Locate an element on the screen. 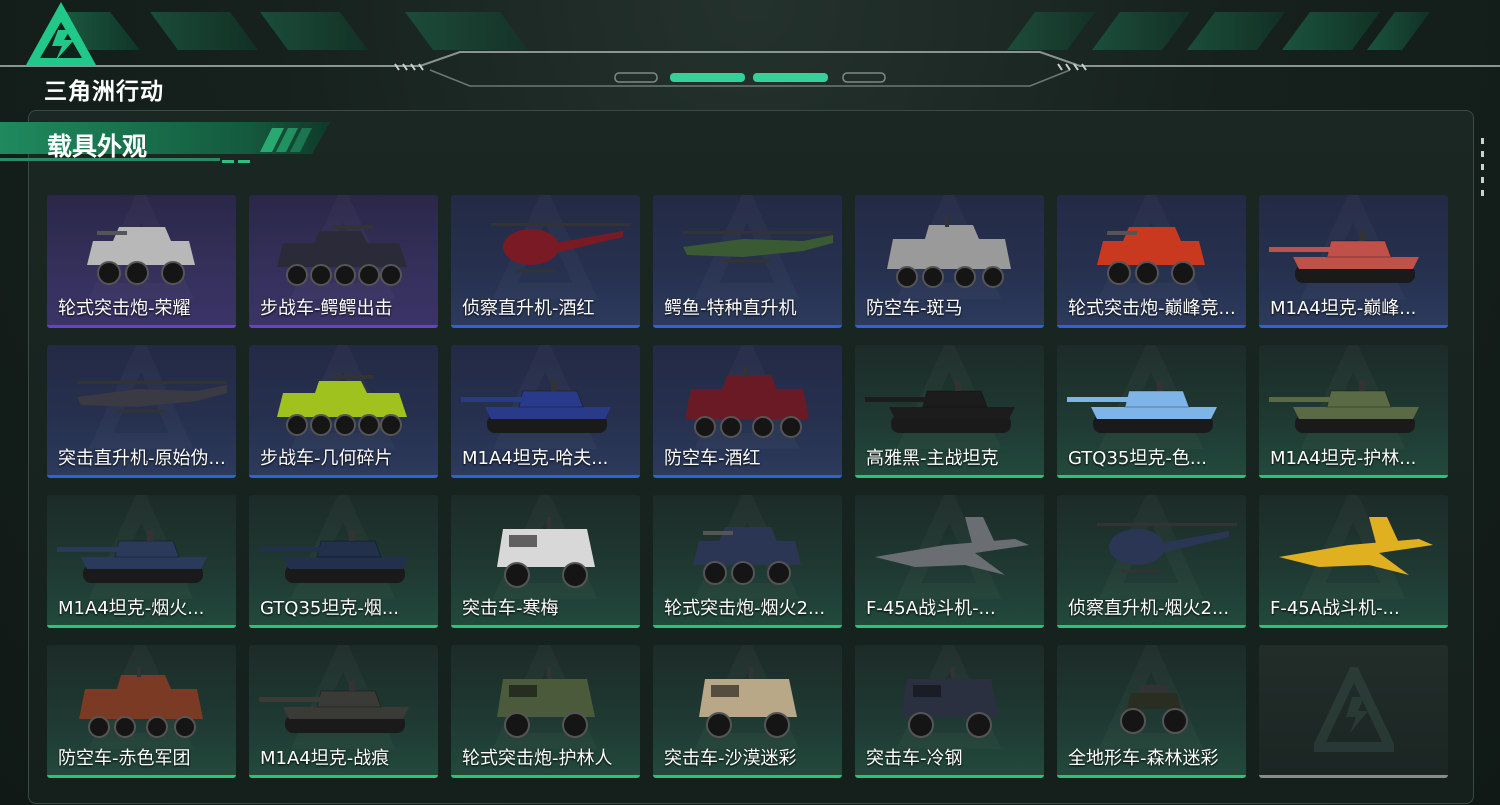 This screenshot has width=1500, height=805. vehicle-skin-card: 轮式突击炮-荣耀 is located at coordinates (141, 261).